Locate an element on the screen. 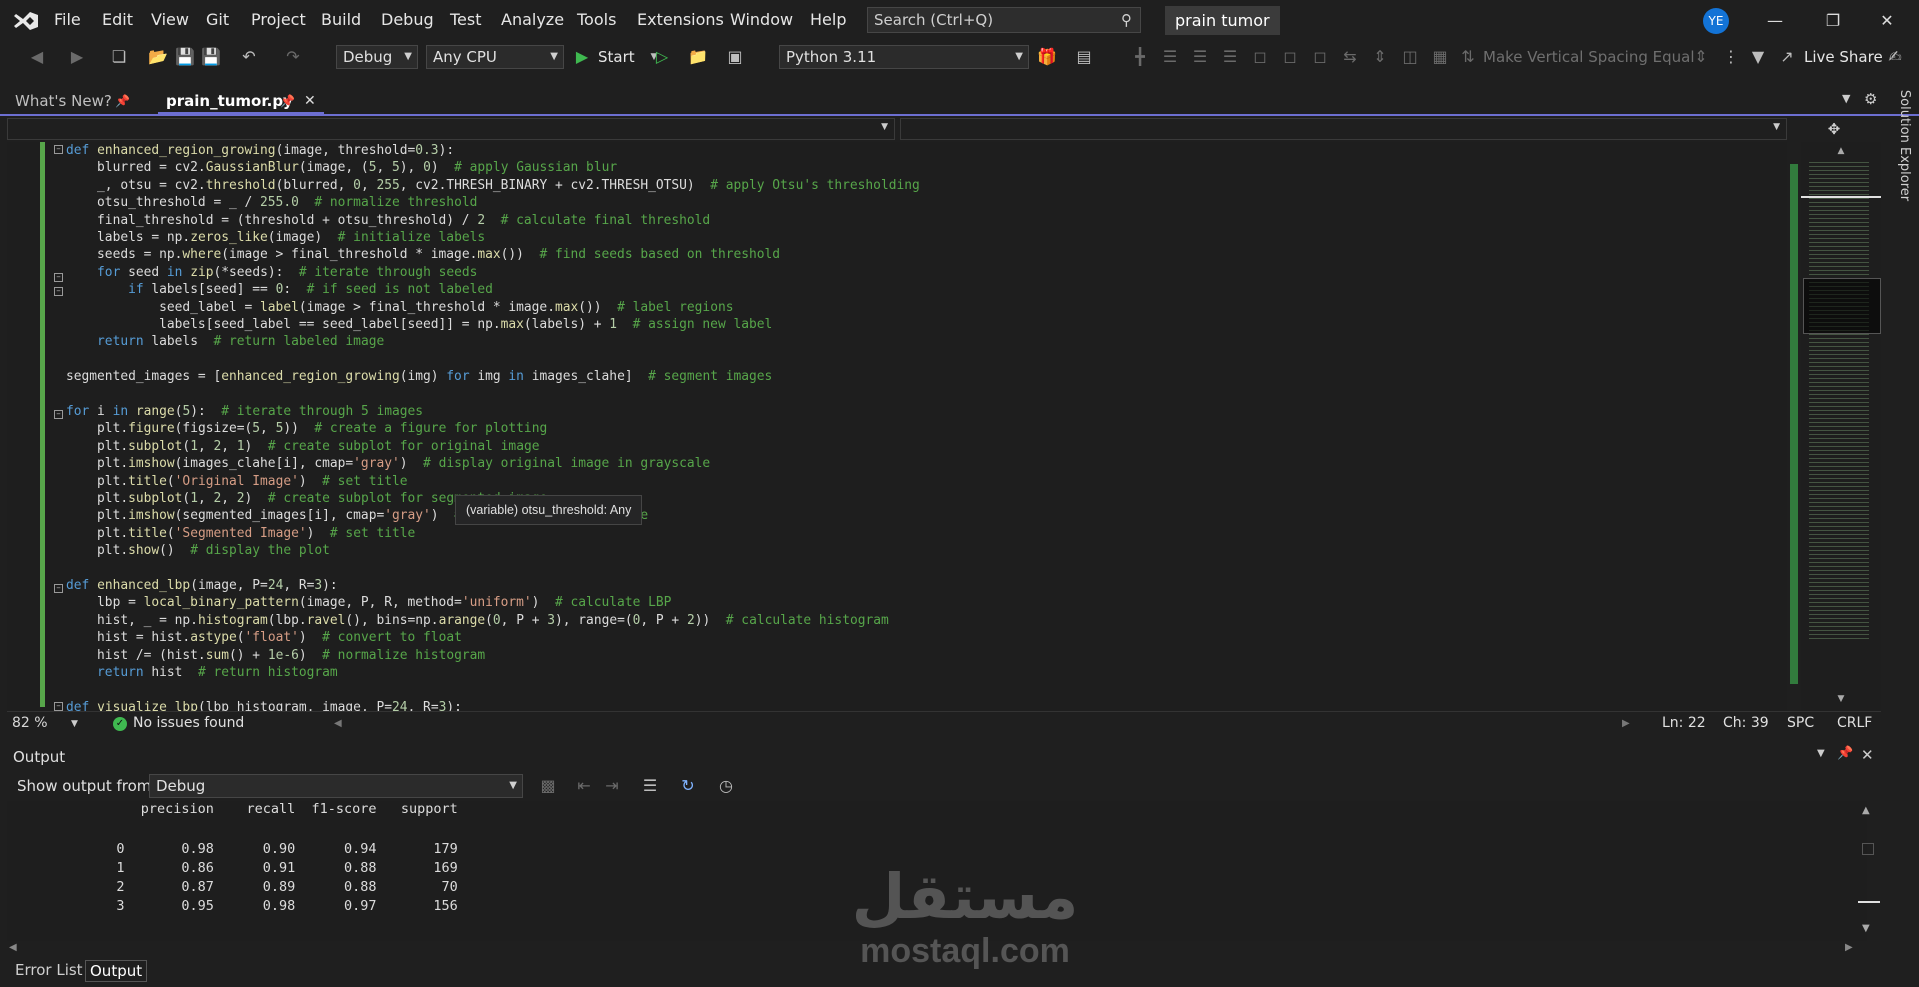  line-ending-mode: CRLF is located at coordinates (1854, 723).